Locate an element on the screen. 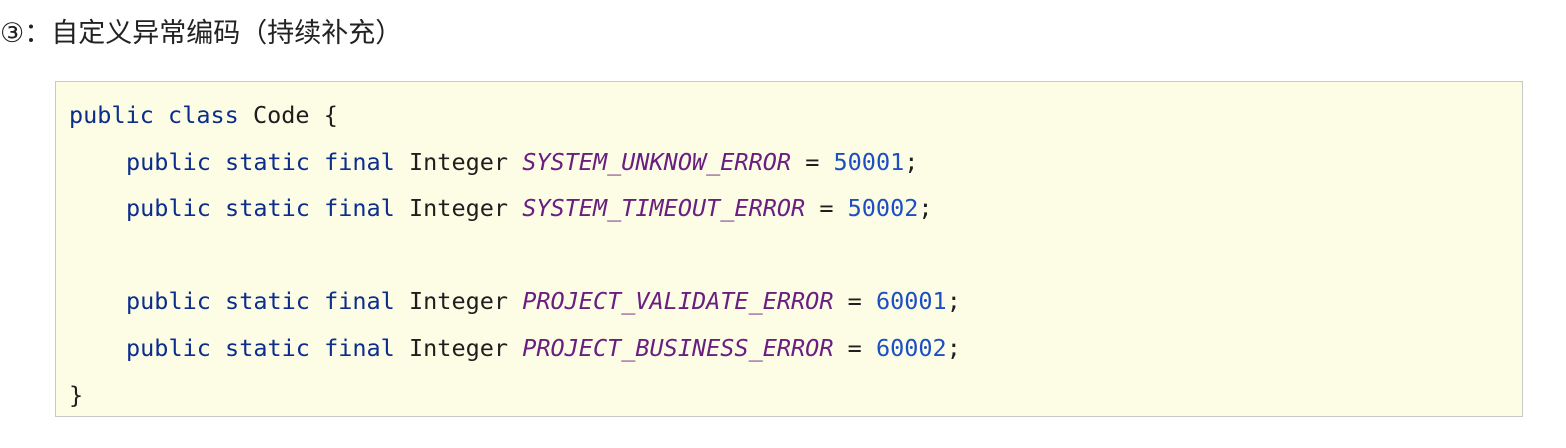 This screenshot has height=448, width=1566. code-line-class-end: } is located at coordinates (795, 395).